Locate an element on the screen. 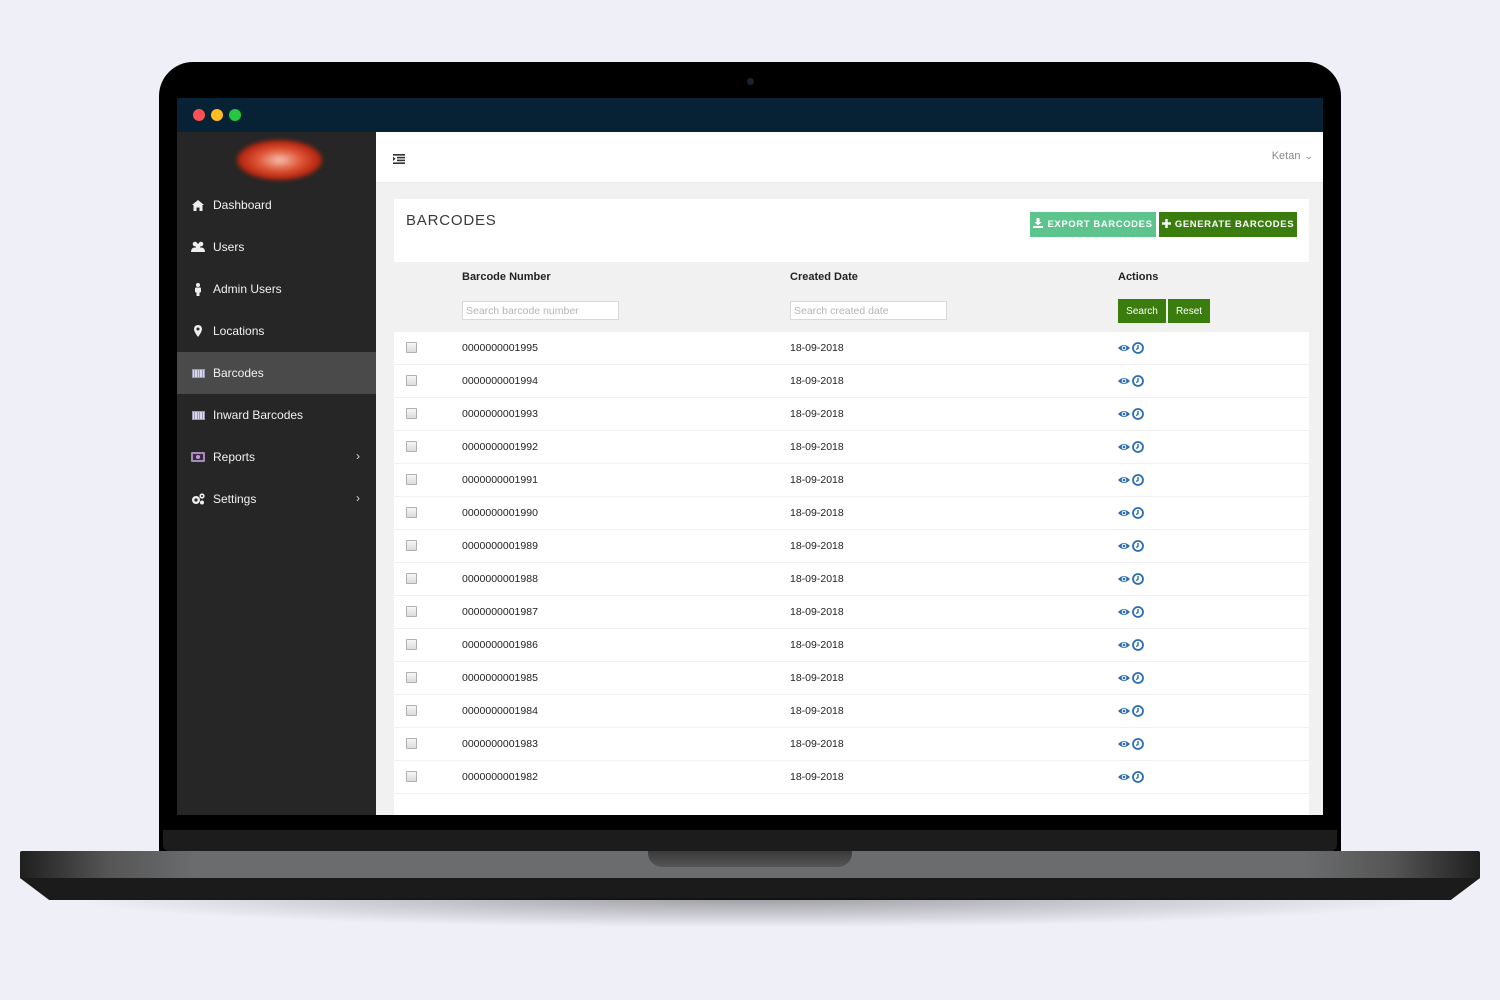 The height and width of the screenshot is (1000, 1500). users-icon is located at coordinates (198, 247).